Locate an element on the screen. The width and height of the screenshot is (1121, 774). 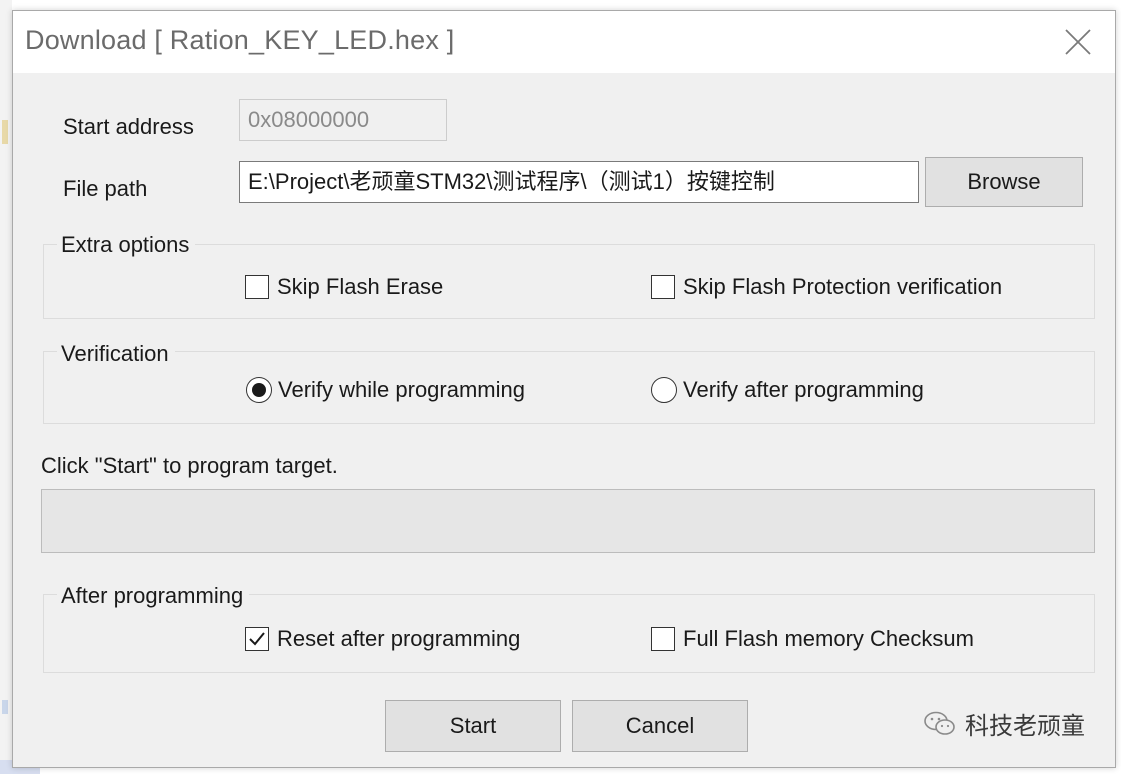
title-bar: Download [ Ration_KEY_LED.hex ] is located at coordinates (564, 42).